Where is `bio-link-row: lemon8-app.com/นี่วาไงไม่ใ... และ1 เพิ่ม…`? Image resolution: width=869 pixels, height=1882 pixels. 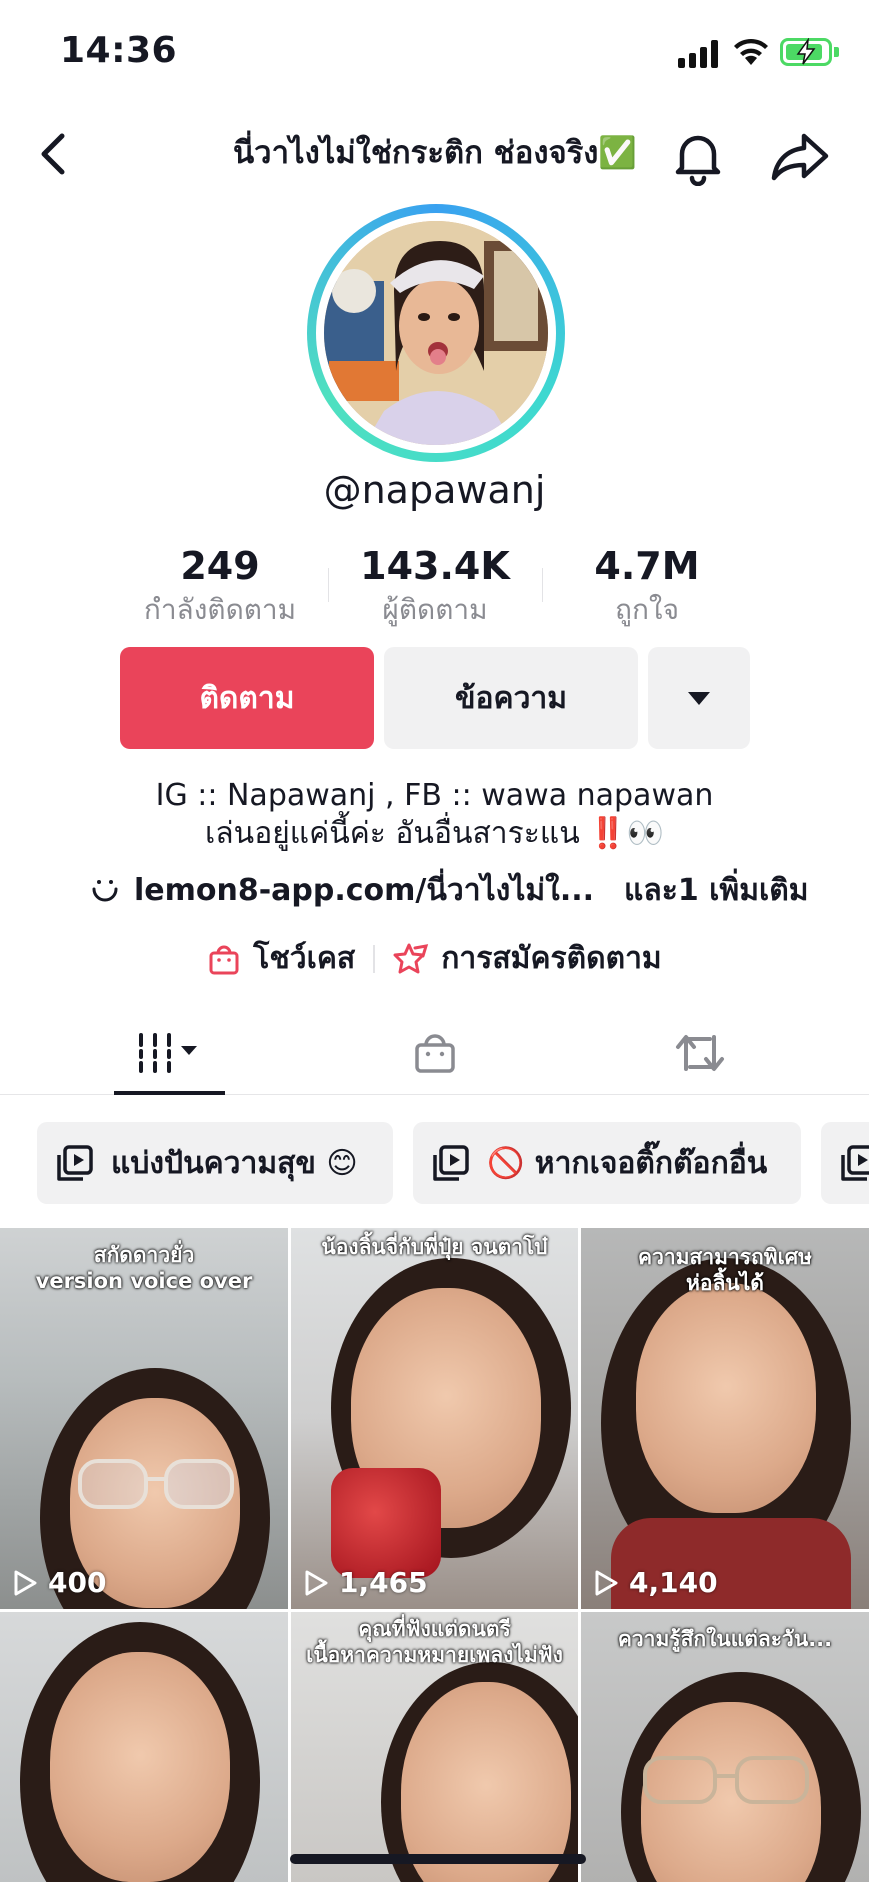
bio-link-row: lemon8-app.com/นี่วาไงไม่ใ... และ1 เพิ่ม… is located at coordinates (449, 890).